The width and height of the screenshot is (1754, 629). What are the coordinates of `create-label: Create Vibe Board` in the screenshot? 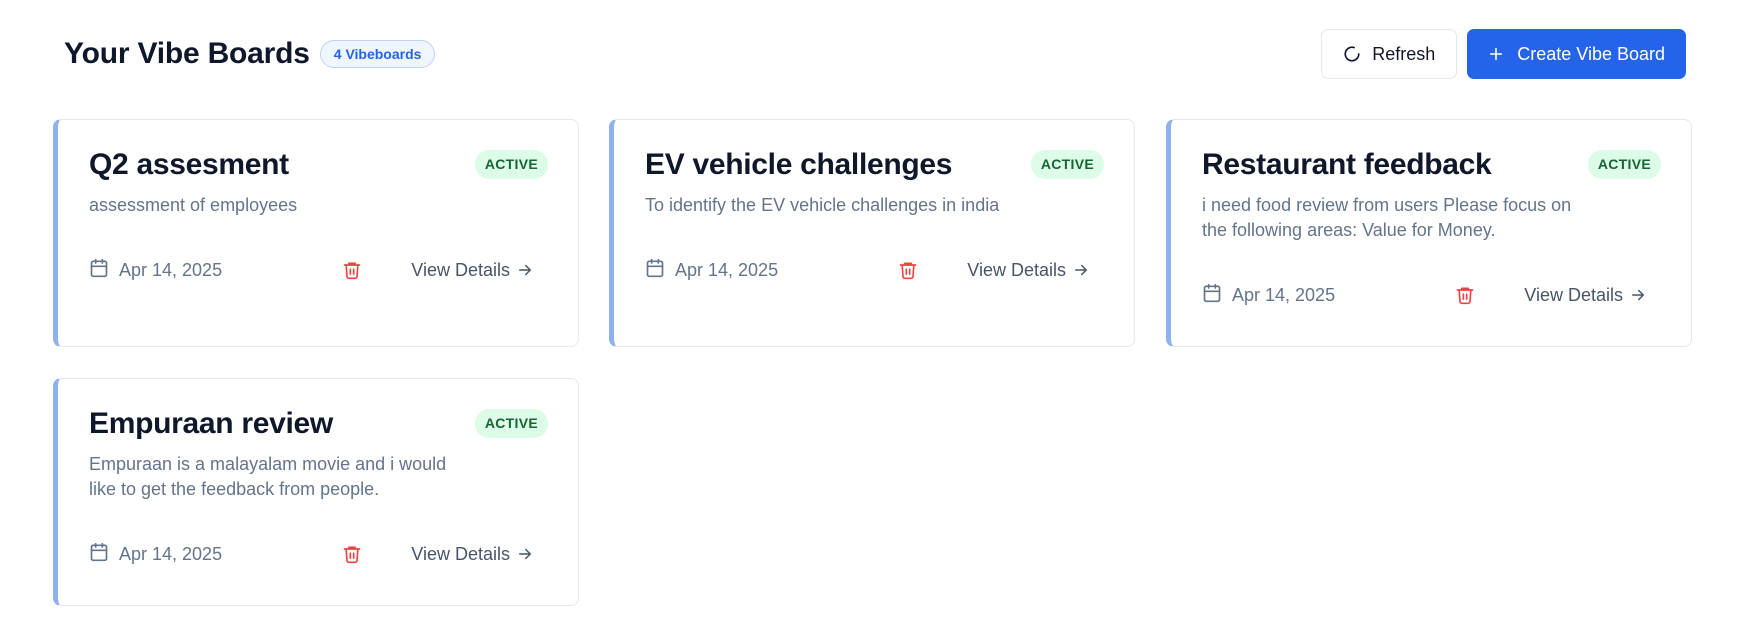 It's located at (1591, 53).